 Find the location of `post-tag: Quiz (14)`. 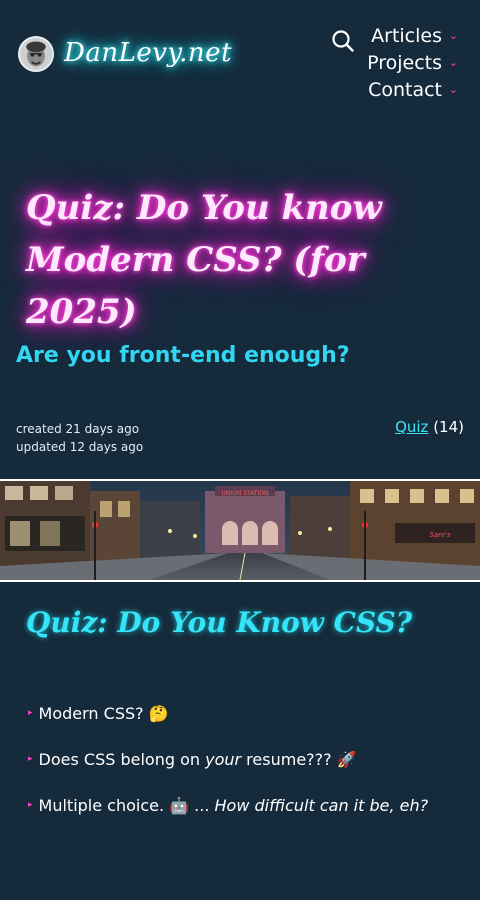

post-tag: Quiz (14) is located at coordinates (429, 427).